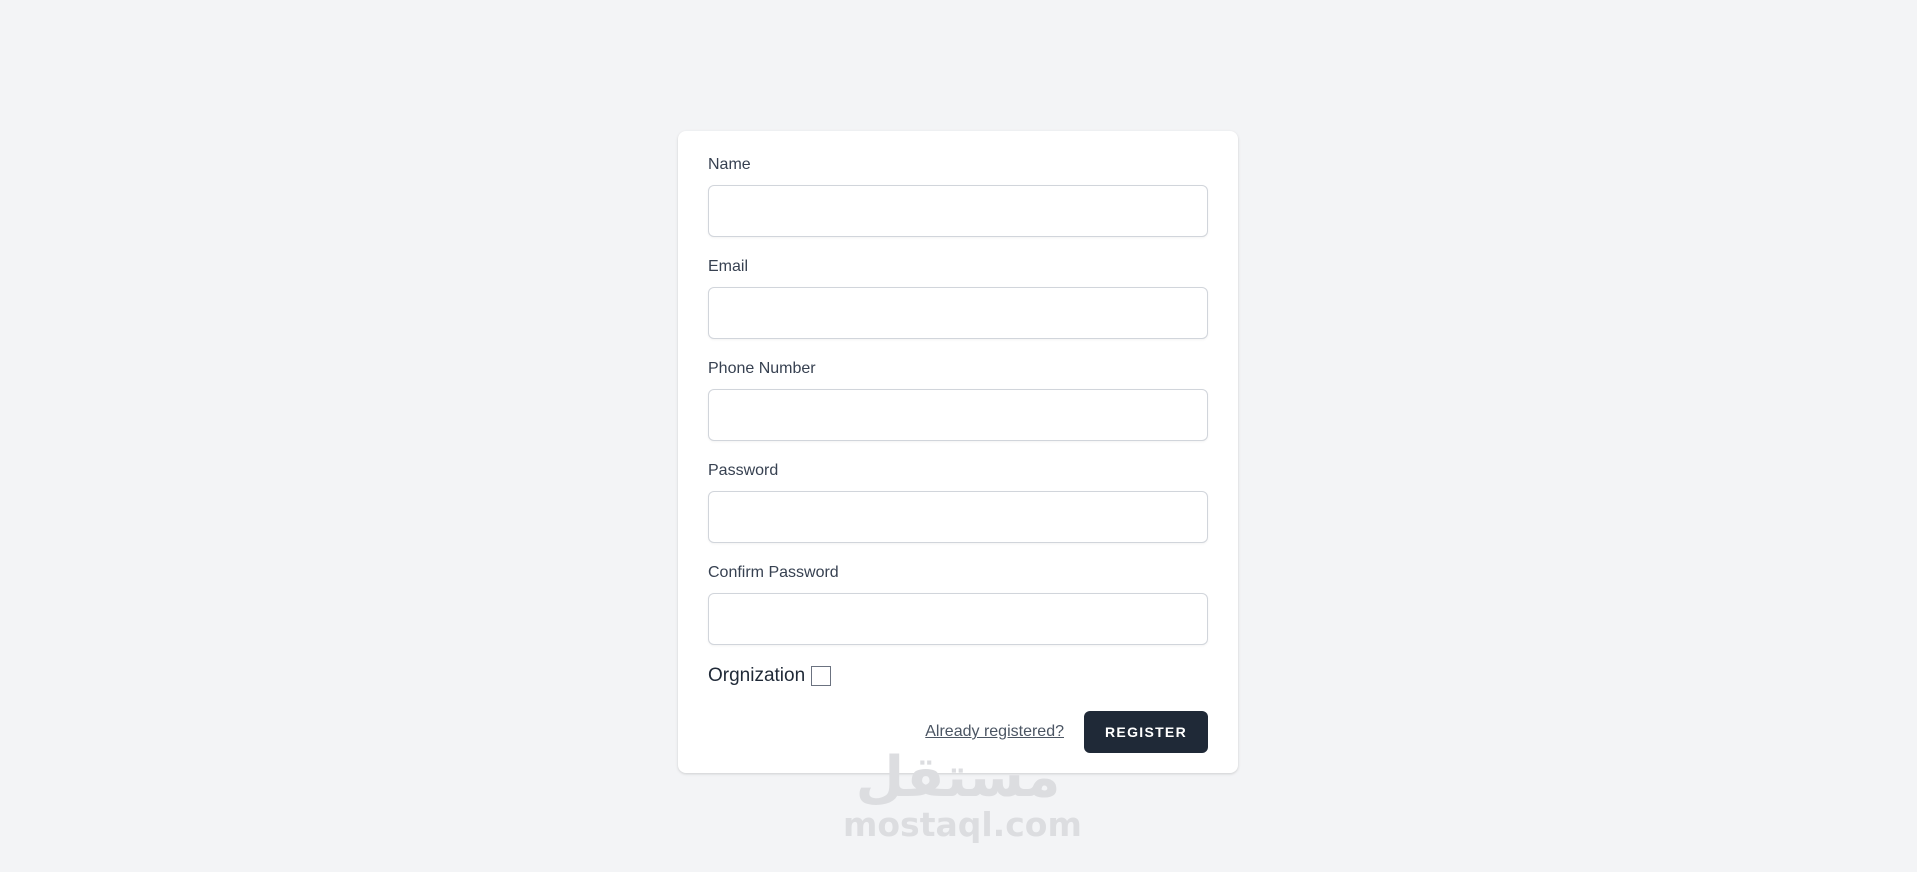 Image resolution: width=1917 pixels, height=872 pixels. I want to click on confirm-password-label: Confirm Password, so click(773, 572).